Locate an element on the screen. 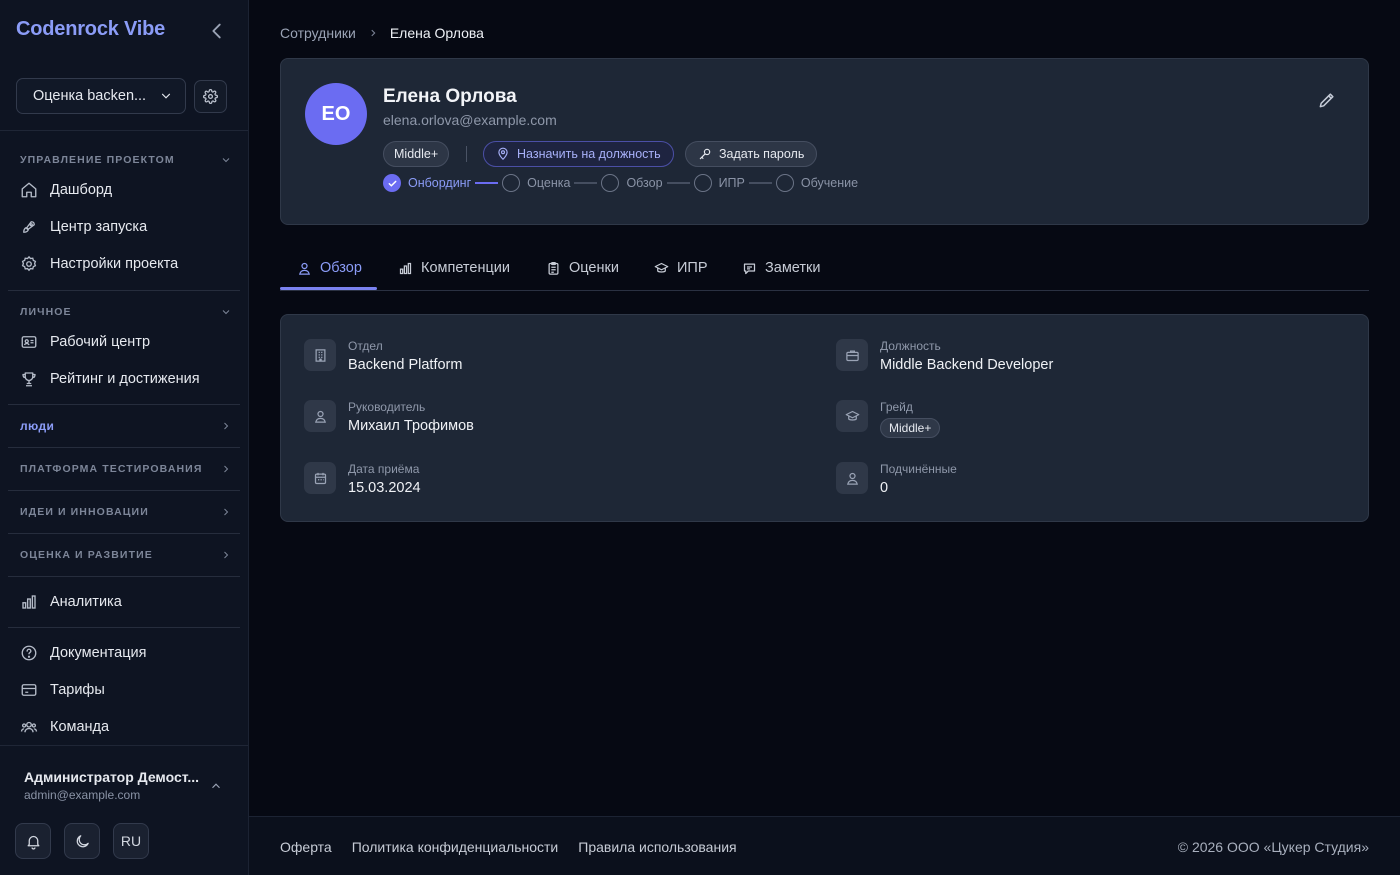  breadcrumb: Сотрудники Елена Орлова is located at coordinates (382, 33).